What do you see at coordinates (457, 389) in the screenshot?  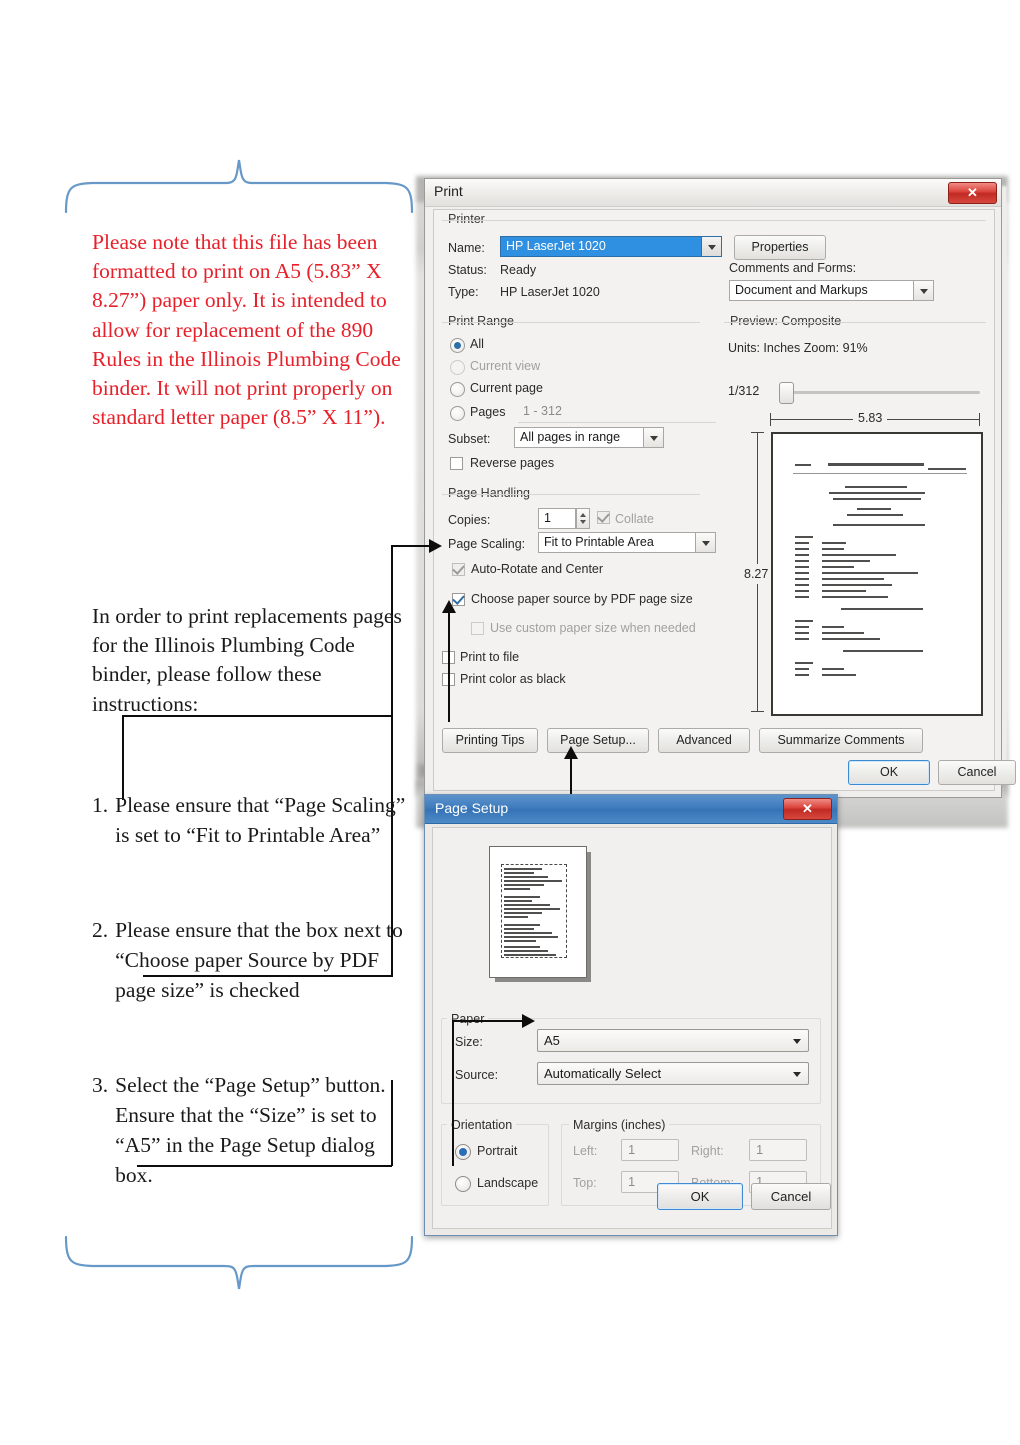 I see `radio-current-page` at bounding box center [457, 389].